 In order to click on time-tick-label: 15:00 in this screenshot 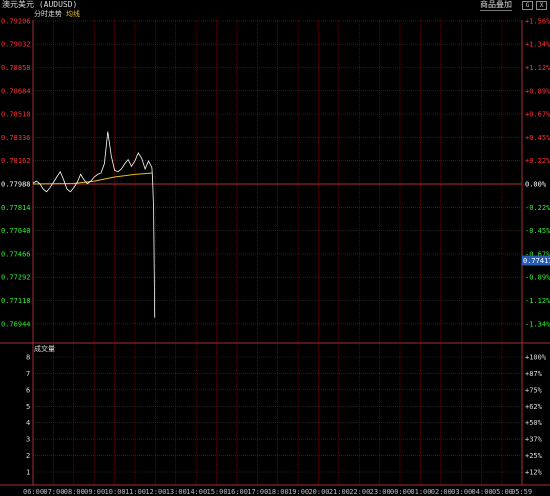, I will do `click(217, 492)`.